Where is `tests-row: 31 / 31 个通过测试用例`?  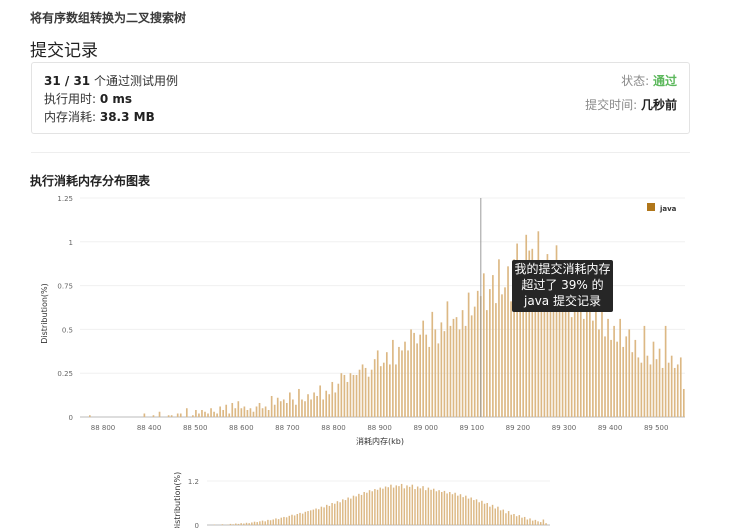 tests-row: 31 / 31 个通过测试用例 is located at coordinates (111, 80).